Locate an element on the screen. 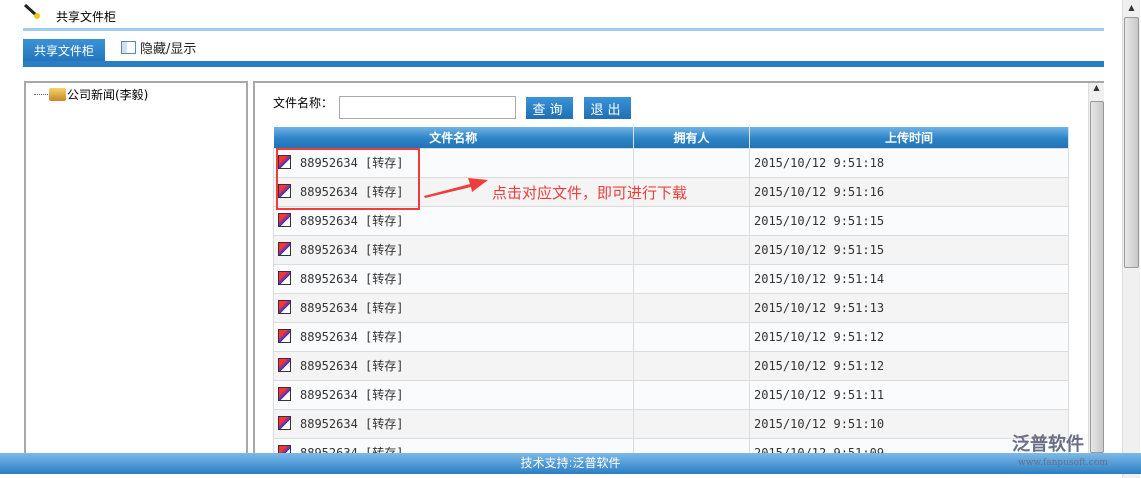 The height and width of the screenshot is (478, 1141). inner-scrollbar: ▲ is located at coordinates (1096, 268).